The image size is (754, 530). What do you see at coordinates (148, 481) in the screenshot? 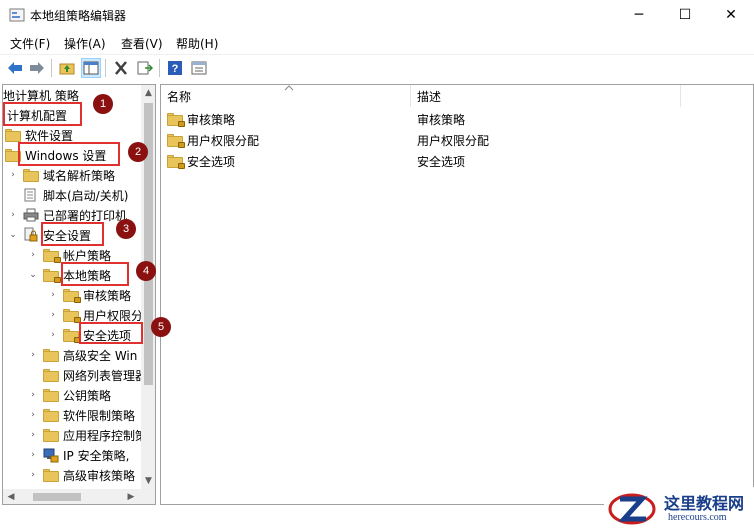
I see `scroll-down-icon: ▼` at bounding box center [148, 481].